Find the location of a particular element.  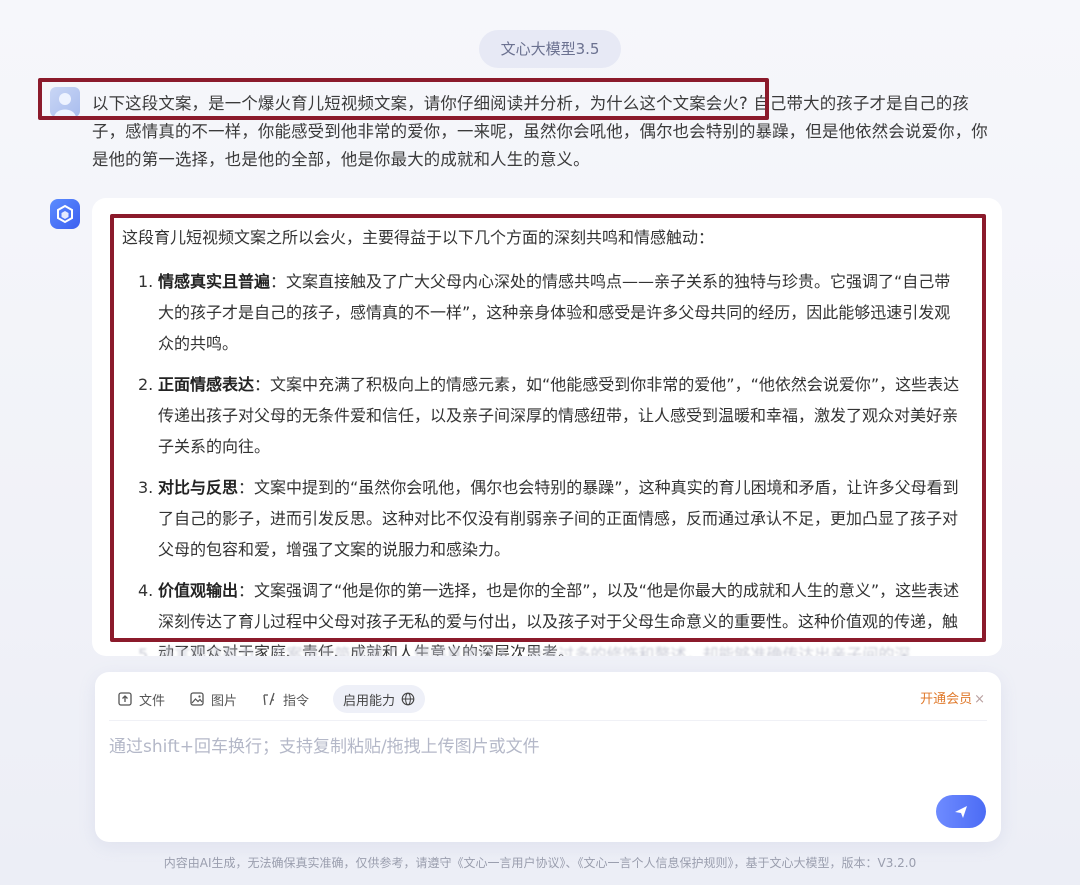

model-version-pill: 文心大模型3.5 is located at coordinates (550, 49).